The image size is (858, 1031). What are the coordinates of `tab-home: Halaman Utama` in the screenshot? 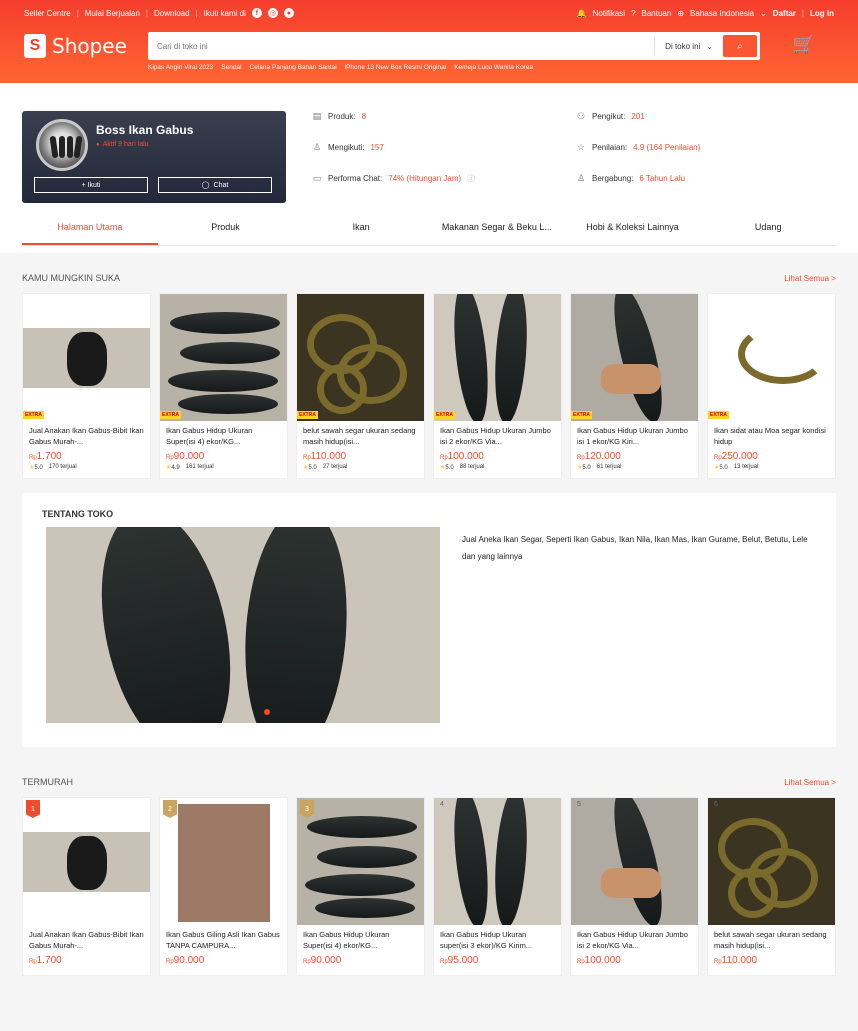 It's located at (90, 229).